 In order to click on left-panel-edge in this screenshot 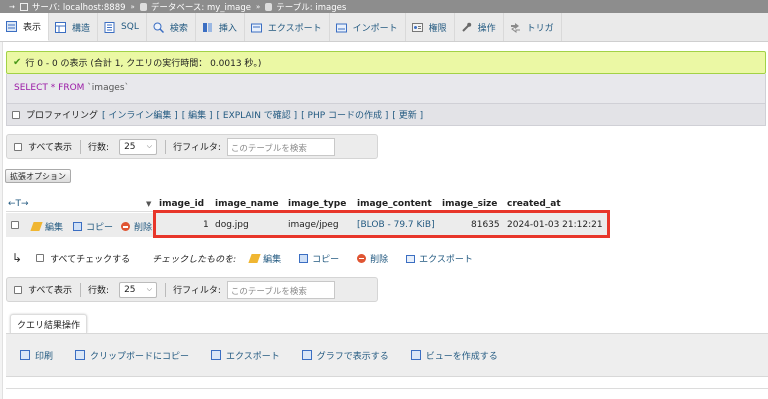, I will do `click(1, 220)`.